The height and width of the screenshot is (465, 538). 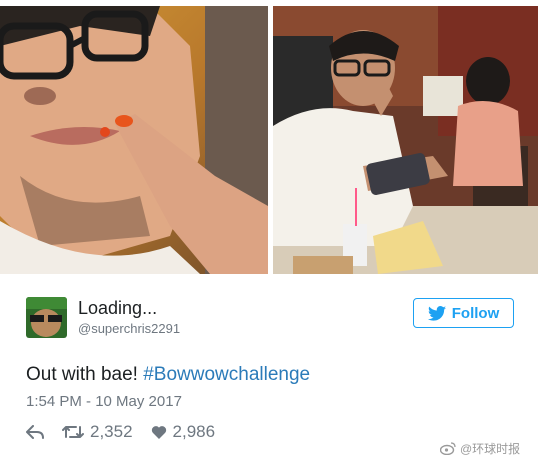 What do you see at coordinates (85, 374) in the screenshot?
I see `tweet-text-body: Out with bae!` at bounding box center [85, 374].